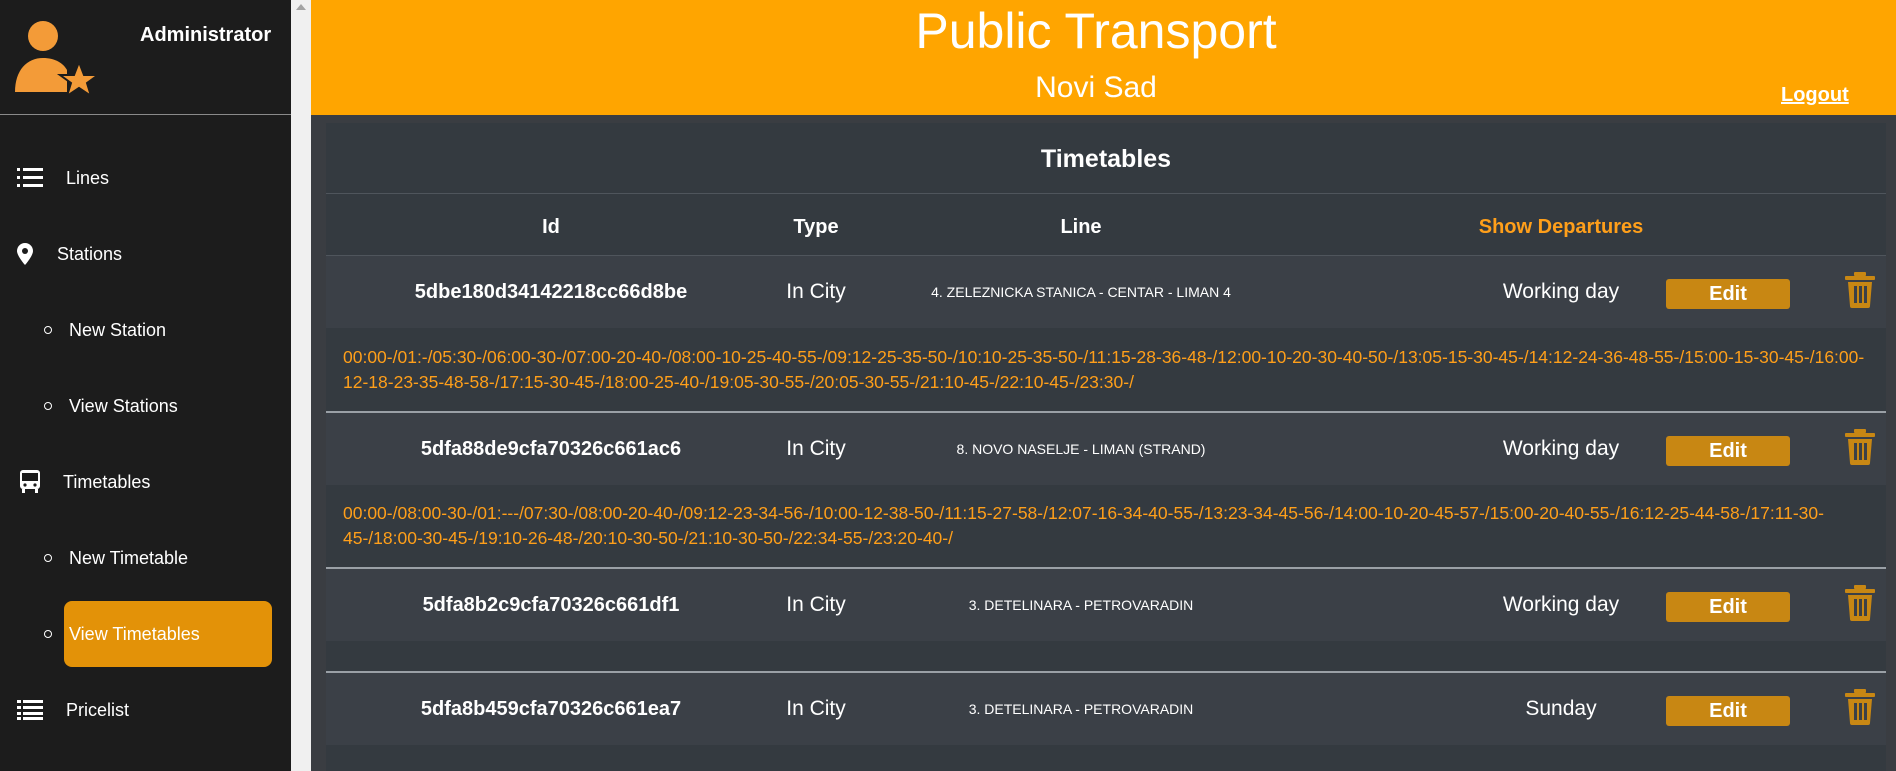  What do you see at coordinates (1106, 193) in the screenshot?
I see `divider` at bounding box center [1106, 193].